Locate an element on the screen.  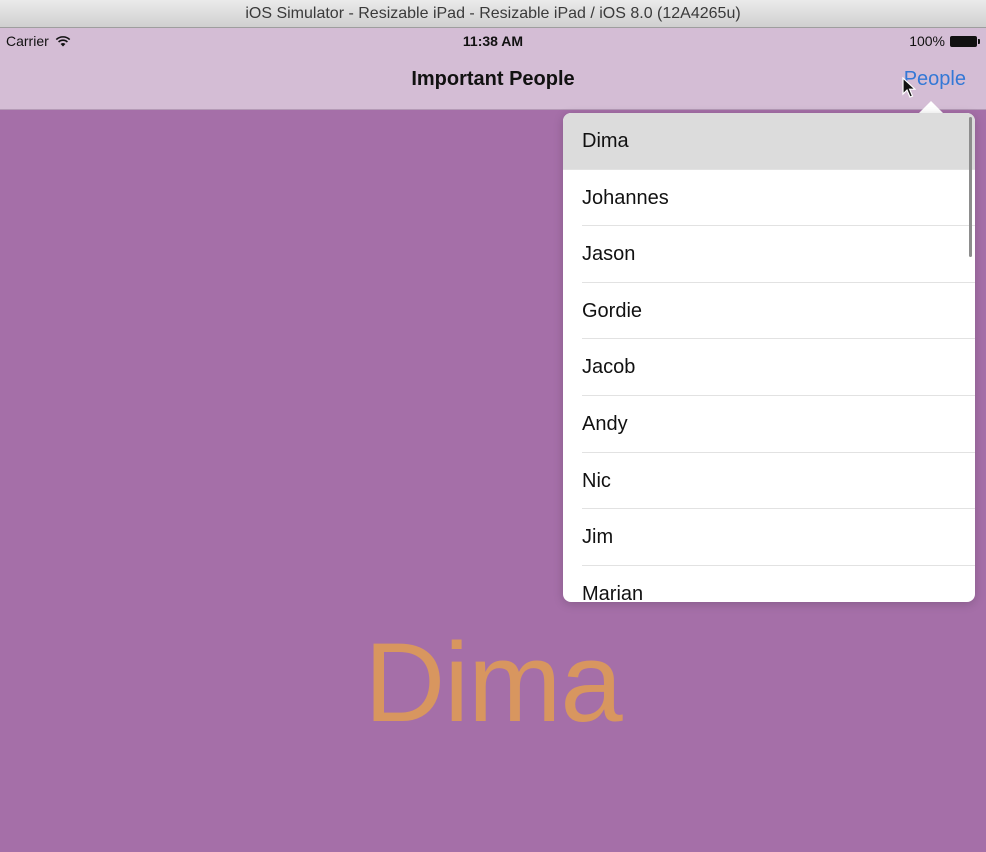
status-bar: Carrier 11:38 AM 100% is located at coordinates (493, 41).